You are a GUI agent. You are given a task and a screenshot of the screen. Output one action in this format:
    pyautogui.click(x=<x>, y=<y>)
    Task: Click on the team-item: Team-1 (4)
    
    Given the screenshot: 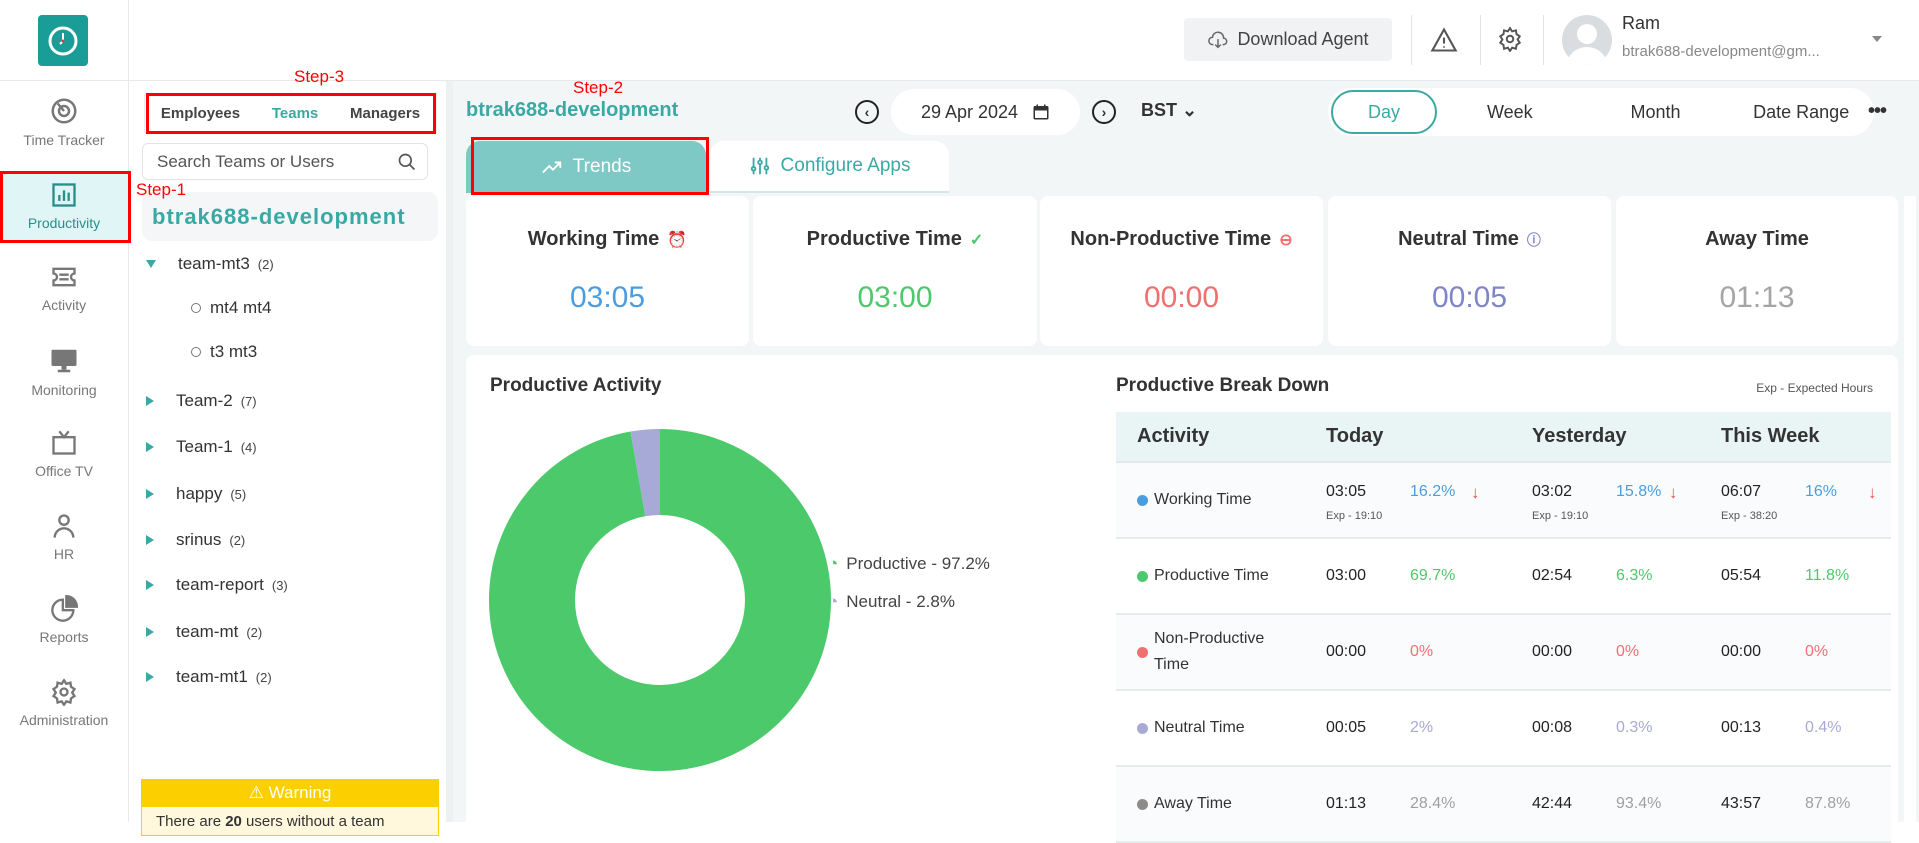 What is the action you would take?
    pyautogui.click(x=201, y=447)
    